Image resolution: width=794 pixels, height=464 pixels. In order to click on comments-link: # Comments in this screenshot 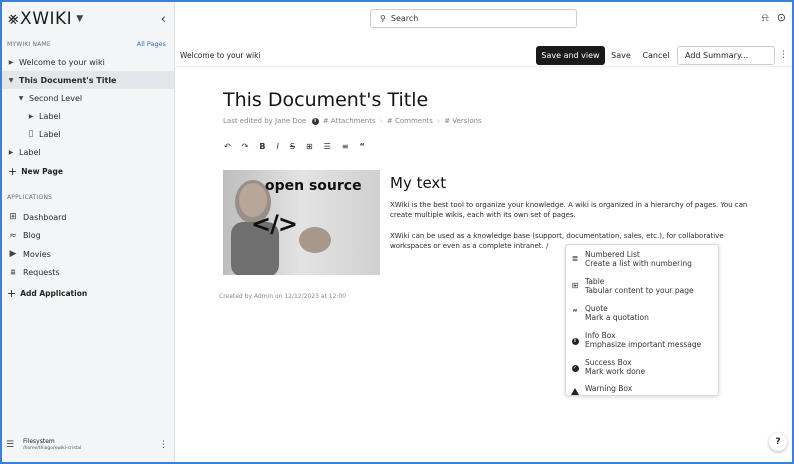, I will do `click(410, 121)`.